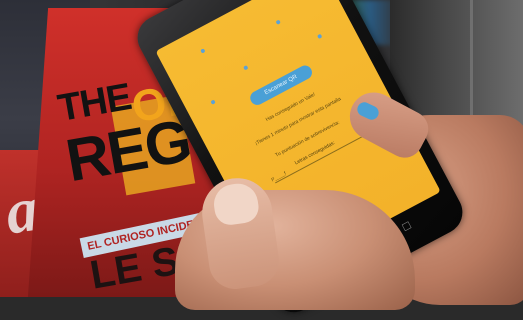  I want to click on shelf-products, so click(325, 22).